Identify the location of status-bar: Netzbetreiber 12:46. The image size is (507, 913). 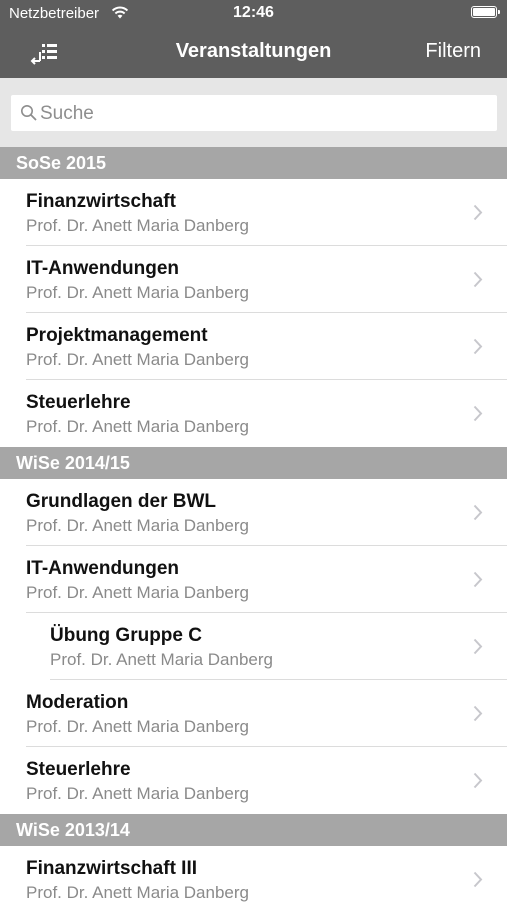
(253, 14).